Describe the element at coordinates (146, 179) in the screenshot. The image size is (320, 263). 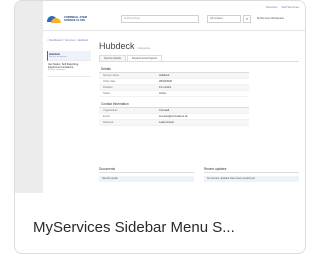
I see `documents-row: Service guide` at that location.